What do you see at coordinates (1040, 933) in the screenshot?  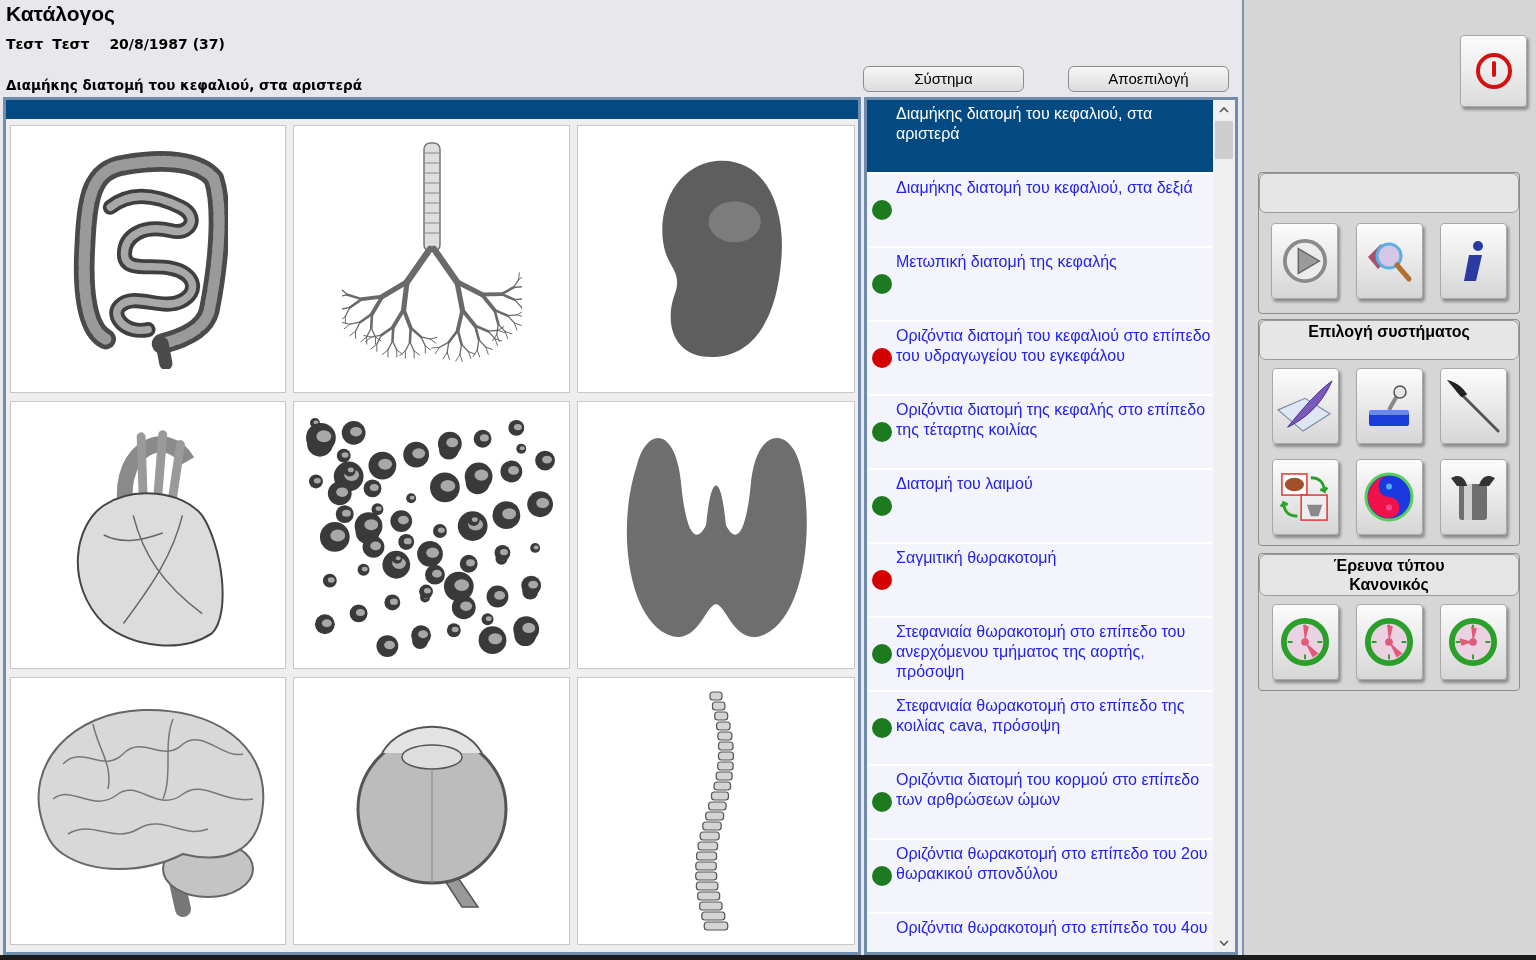 I see `view-list-item: Οριζόντια θωρακοτομή στο επίπεδο του 4ου` at bounding box center [1040, 933].